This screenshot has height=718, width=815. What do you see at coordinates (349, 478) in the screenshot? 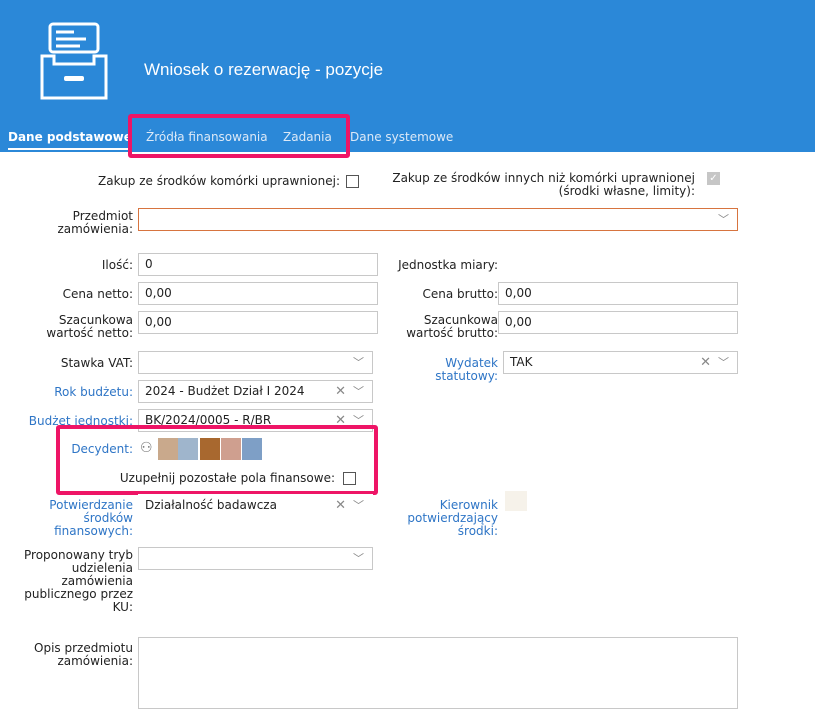
I see `uzupelnij-checkbox` at bounding box center [349, 478].